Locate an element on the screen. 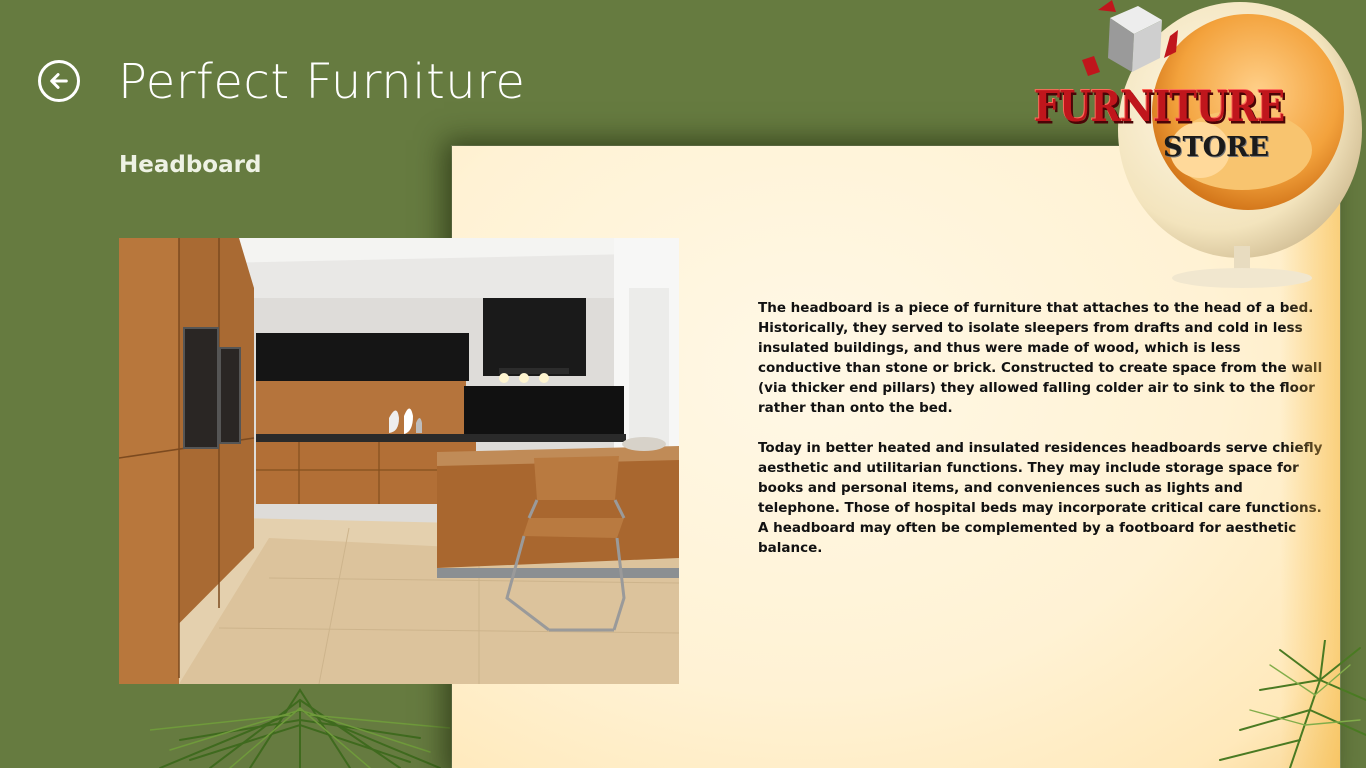  back-button is located at coordinates (59, 81).